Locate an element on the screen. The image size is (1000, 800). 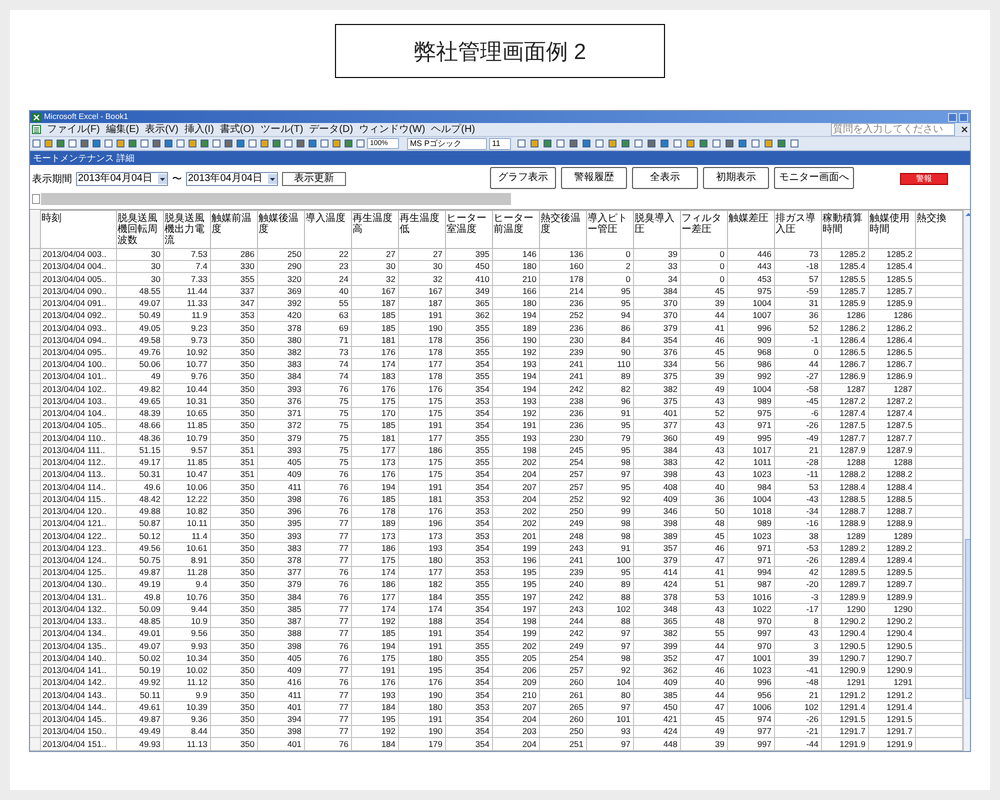
table-cell: 50.12 is located at coordinates (139, 536).